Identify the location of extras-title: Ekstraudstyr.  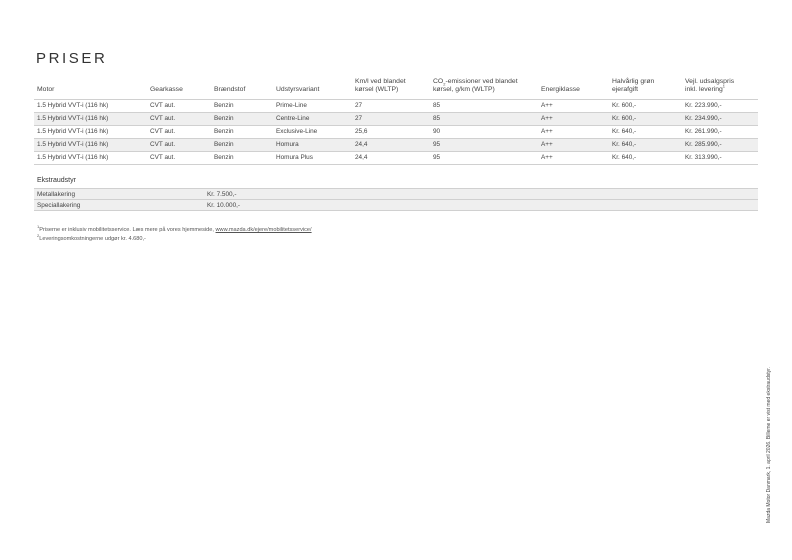
(56, 180).